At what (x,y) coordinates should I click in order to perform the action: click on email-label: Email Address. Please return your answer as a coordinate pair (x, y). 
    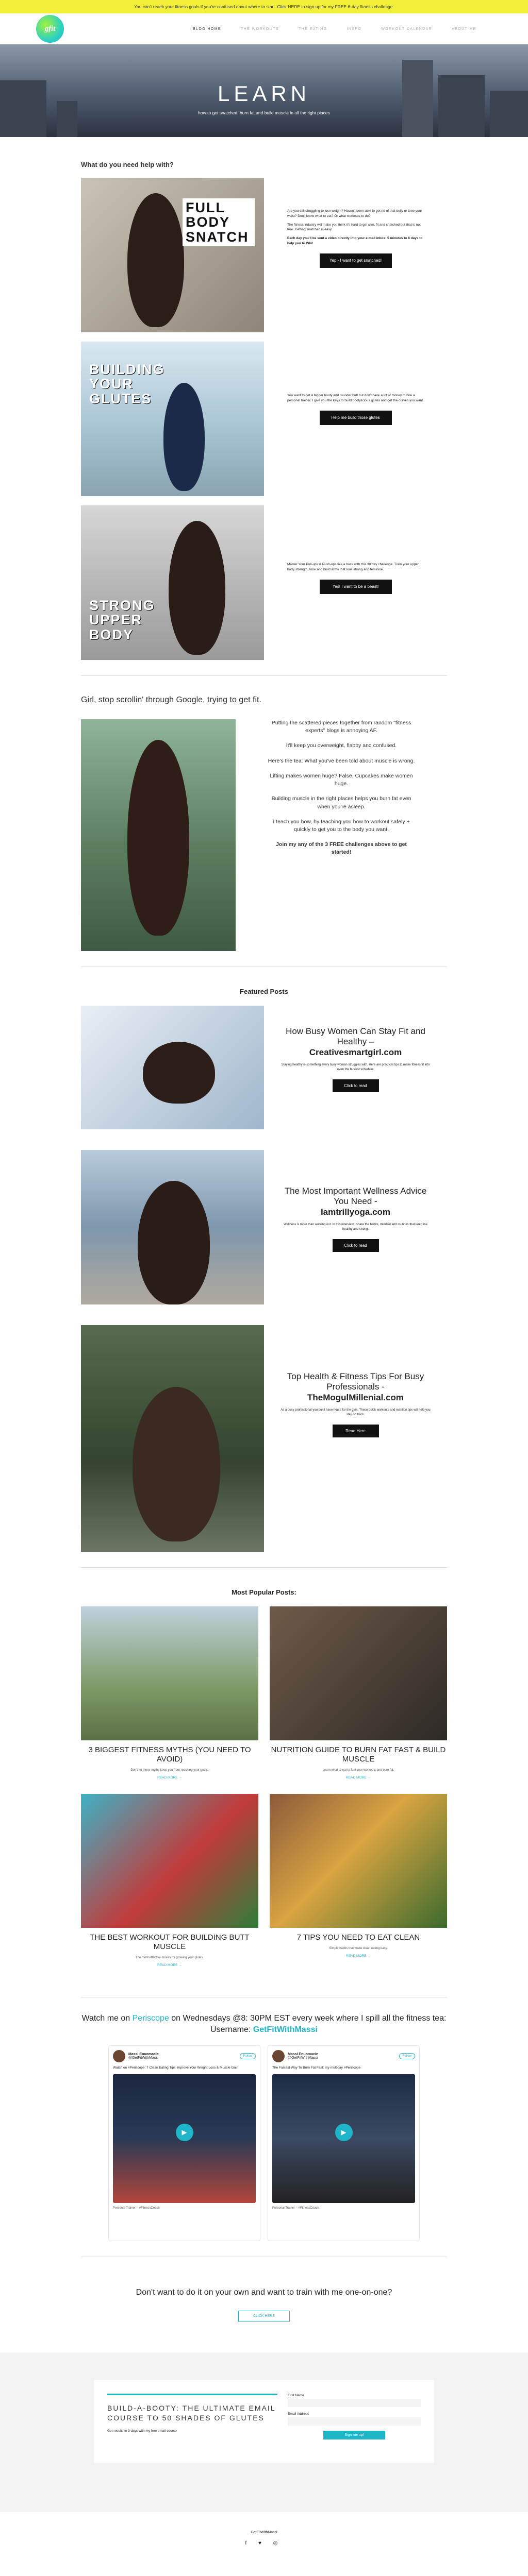
    Looking at the image, I should click on (298, 2414).